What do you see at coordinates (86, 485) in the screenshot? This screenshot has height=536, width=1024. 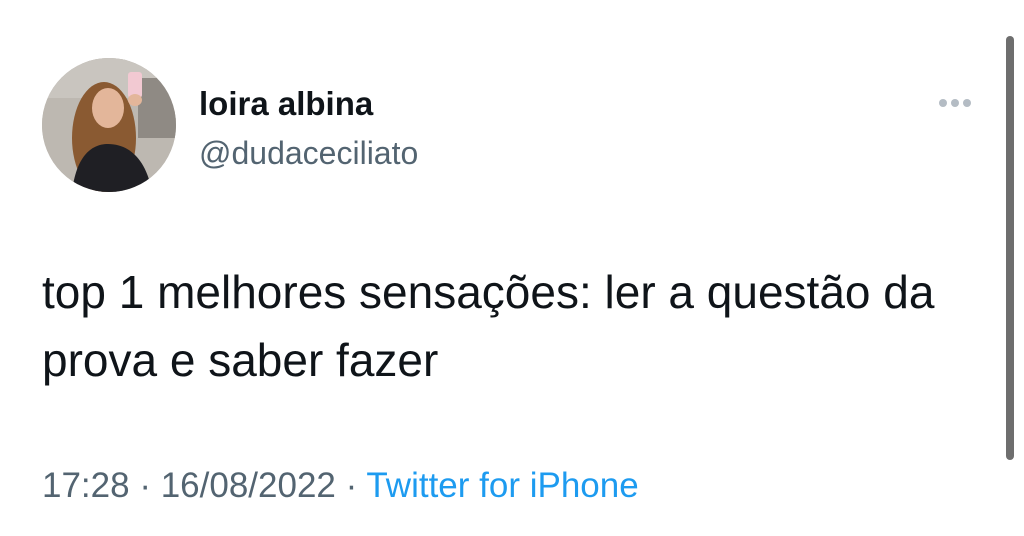 I see `tweet-time: 17:28` at bounding box center [86, 485].